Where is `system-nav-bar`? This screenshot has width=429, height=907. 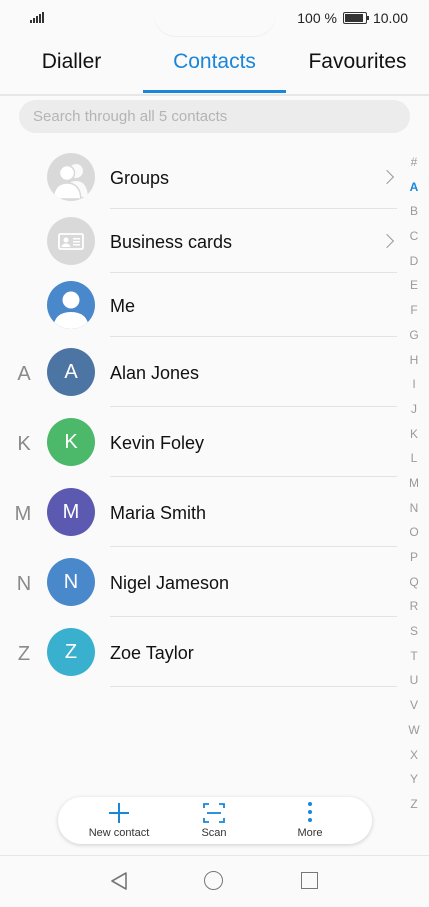
system-nav-bar is located at coordinates (214, 881).